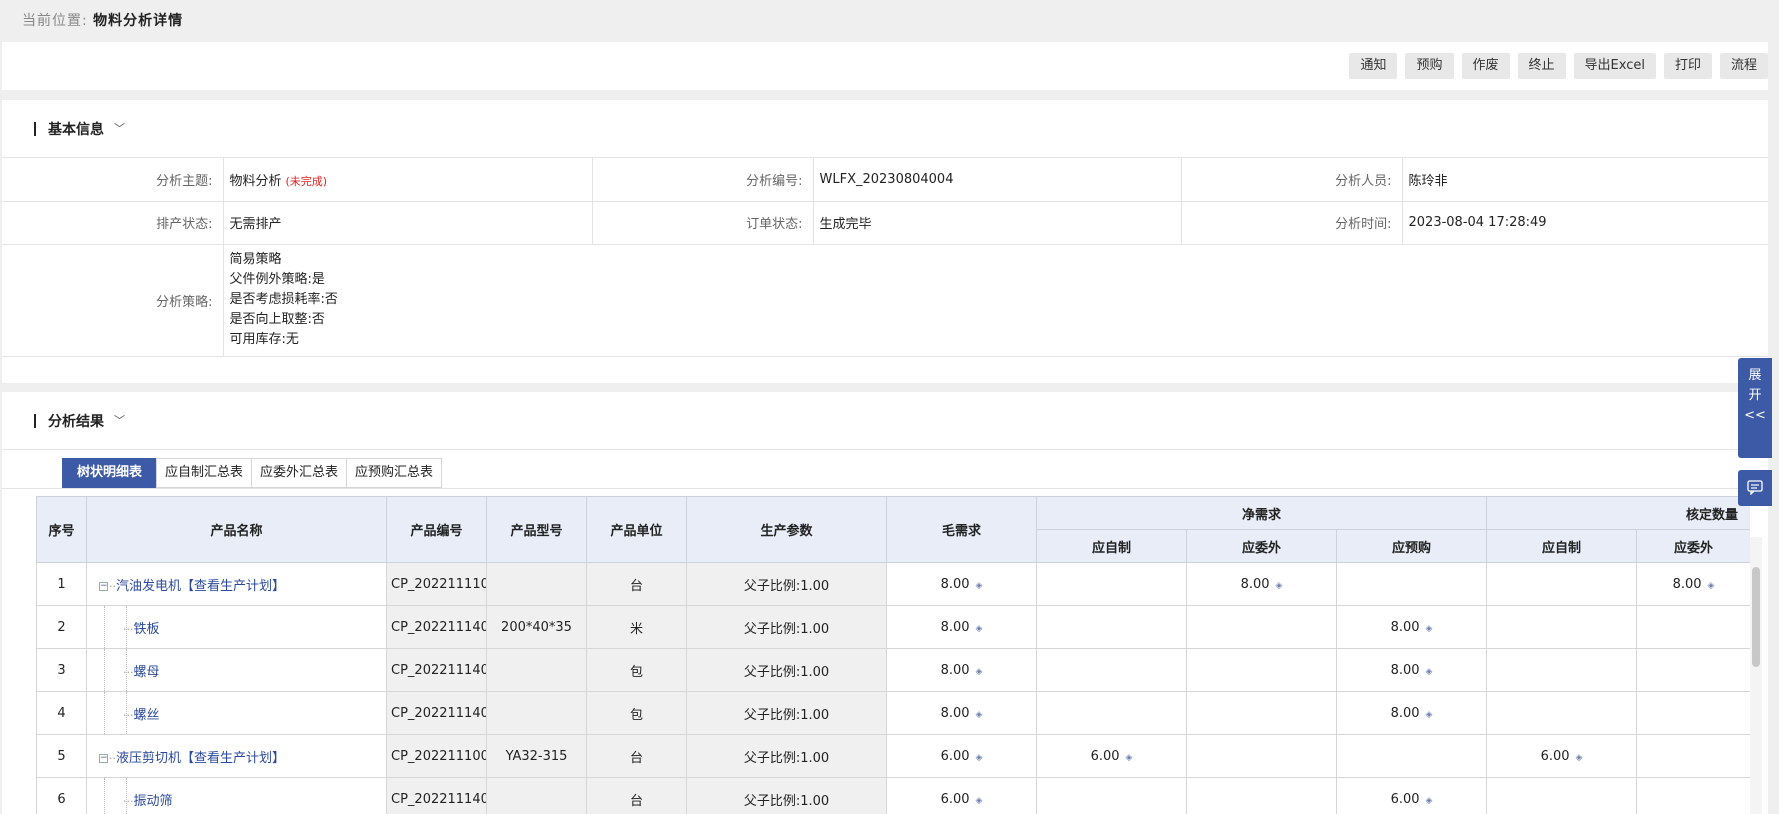 The width and height of the screenshot is (1779, 814). What do you see at coordinates (61, 713) in the screenshot?
I see `cell-seq: 4` at bounding box center [61, 713].